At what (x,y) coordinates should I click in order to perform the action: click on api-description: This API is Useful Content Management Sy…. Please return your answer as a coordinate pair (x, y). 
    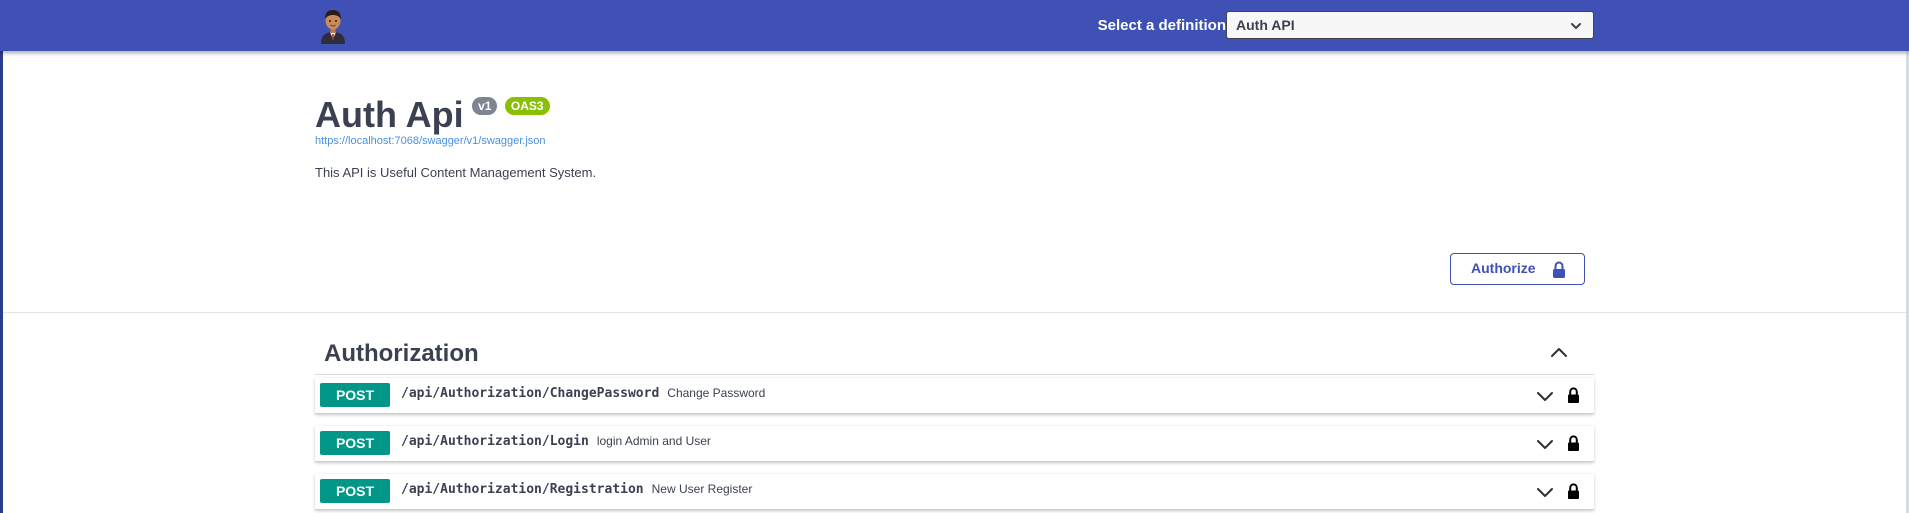
    Looking at the image, I should click on (456, 172).